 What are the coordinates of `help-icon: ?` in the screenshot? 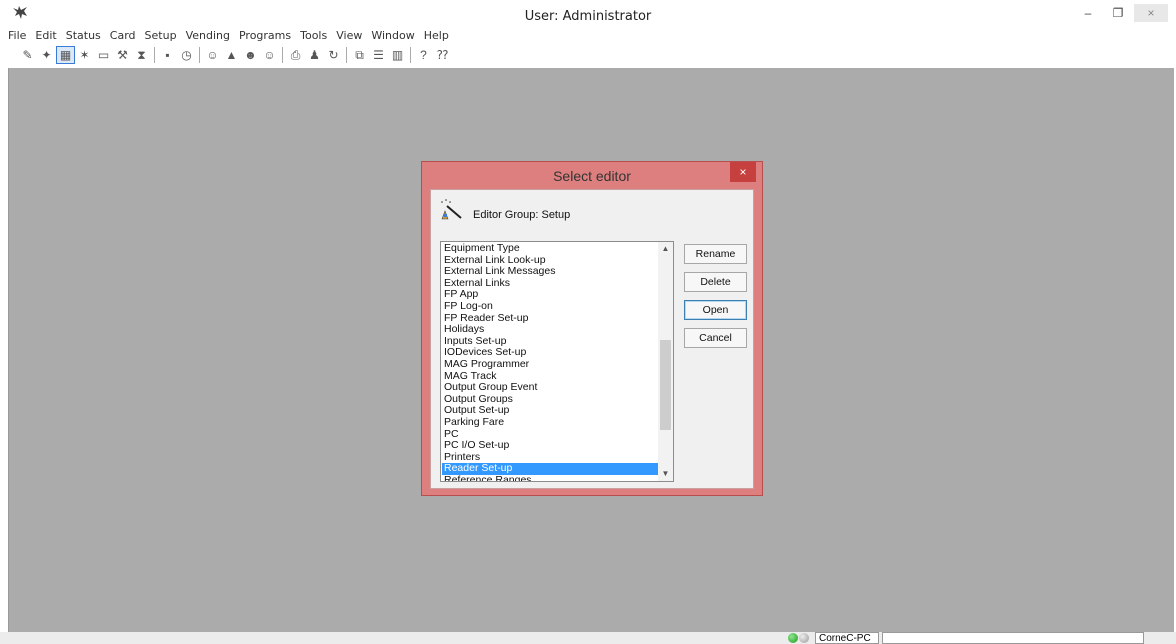 It's located at (423, 55).